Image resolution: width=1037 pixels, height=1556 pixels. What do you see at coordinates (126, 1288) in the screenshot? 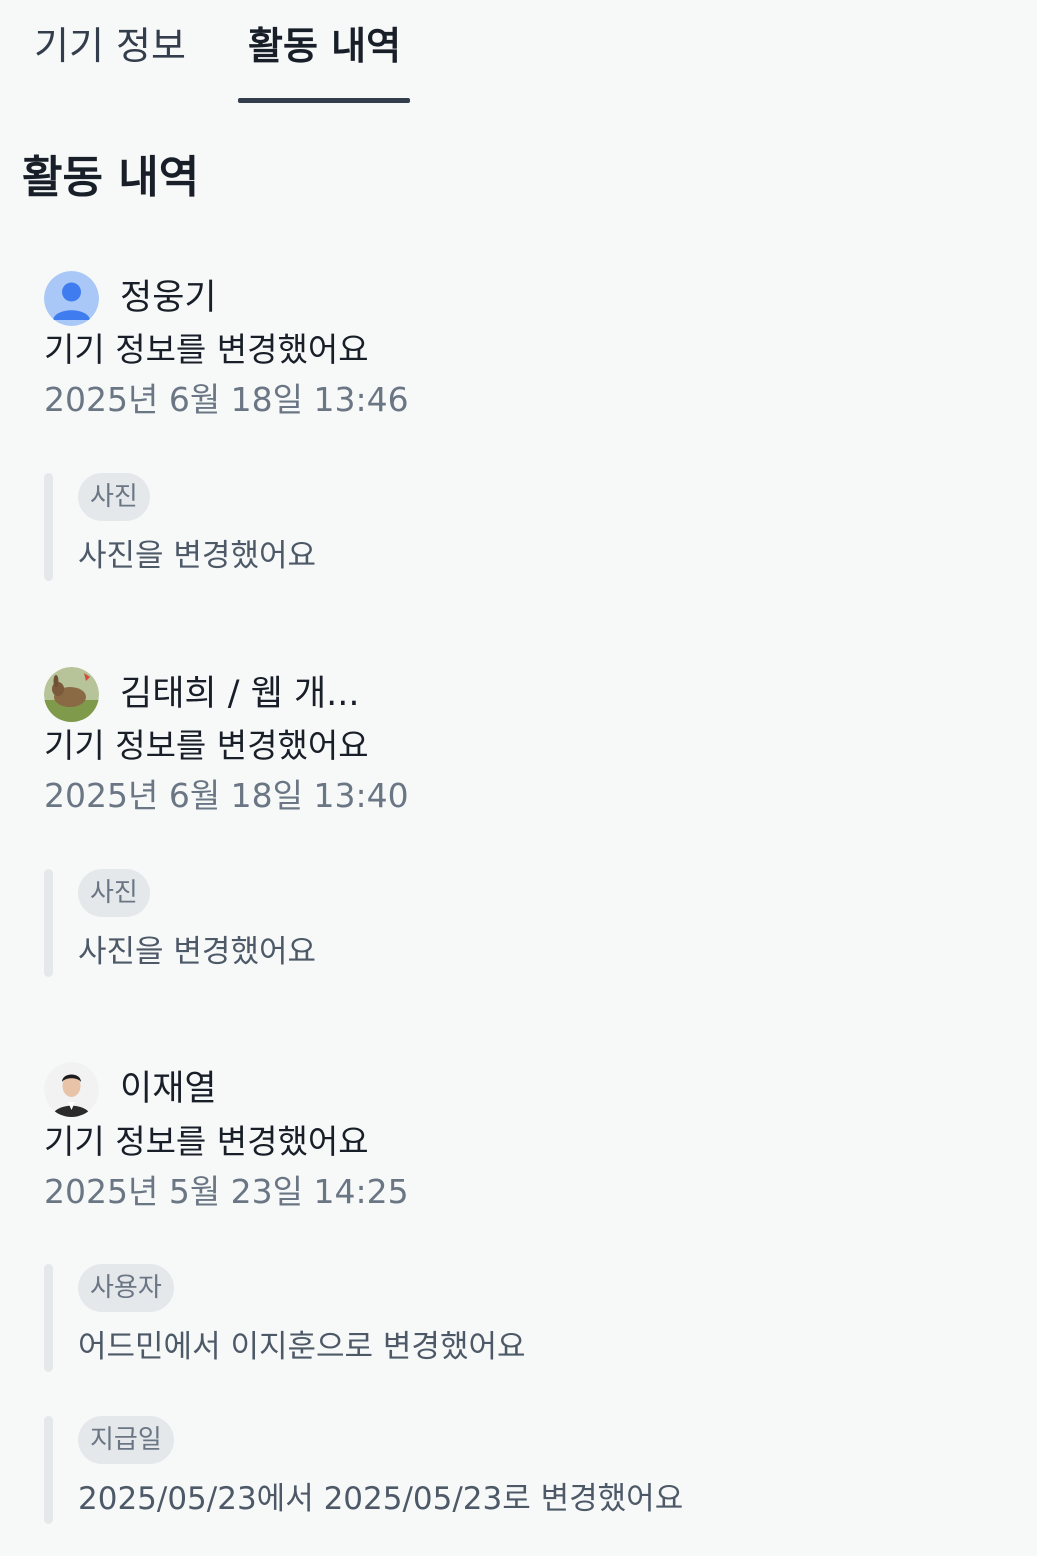
I see `change-tag: 사용자` at bounding box center [126, 1288].